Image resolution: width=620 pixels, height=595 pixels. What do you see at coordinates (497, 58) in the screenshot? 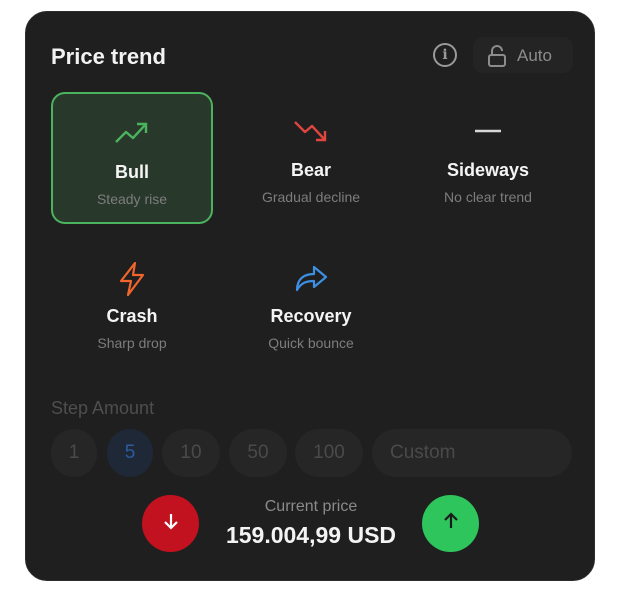
I see `lock-open-icon` at bounding box center [497, 58].